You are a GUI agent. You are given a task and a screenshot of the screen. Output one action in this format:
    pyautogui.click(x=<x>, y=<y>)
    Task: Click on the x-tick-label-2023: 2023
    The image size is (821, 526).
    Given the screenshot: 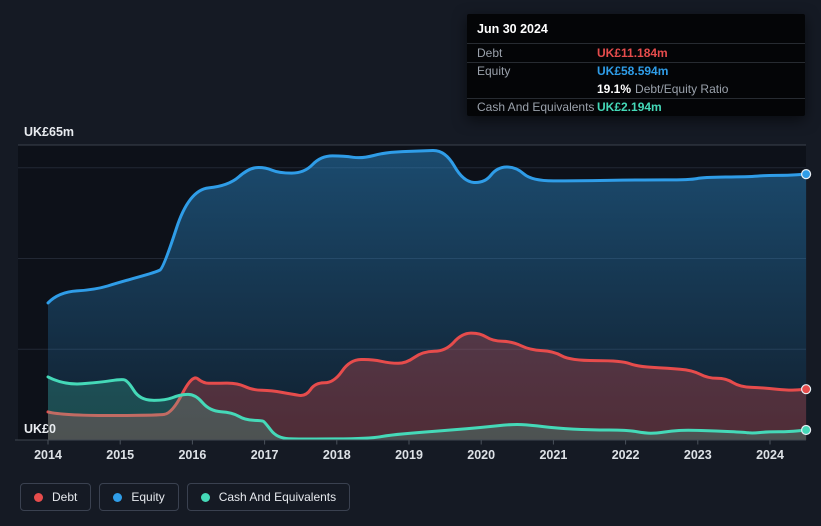 What is the action you would take?
    pyautogui.click(x=698, y=455)
    